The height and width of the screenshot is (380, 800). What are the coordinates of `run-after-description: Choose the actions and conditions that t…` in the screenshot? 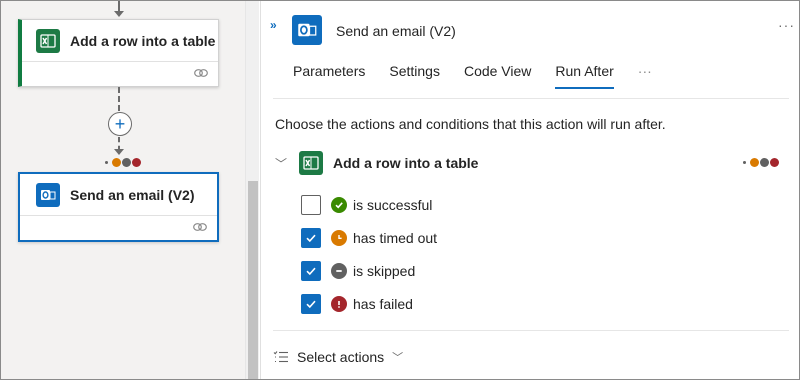 It's located at (470, 124).